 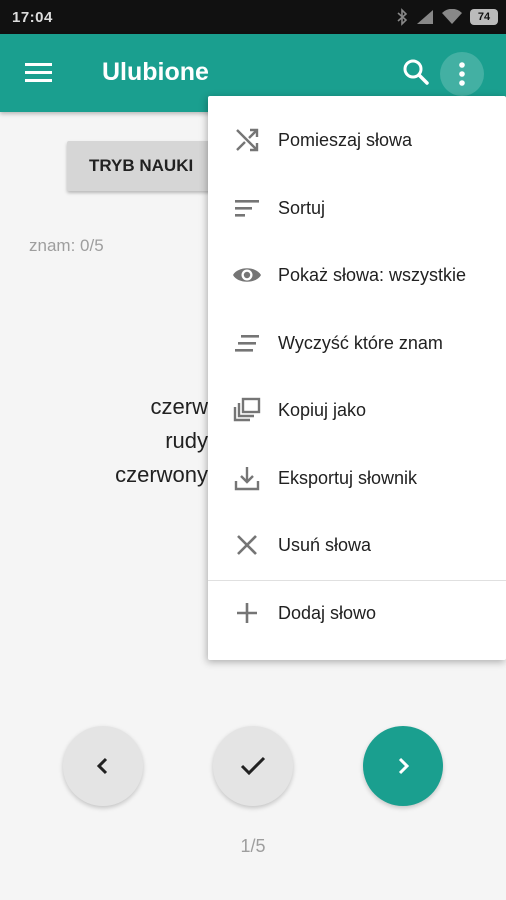 I want to click on page-title: Ulubione, so click(x=155, y=72).